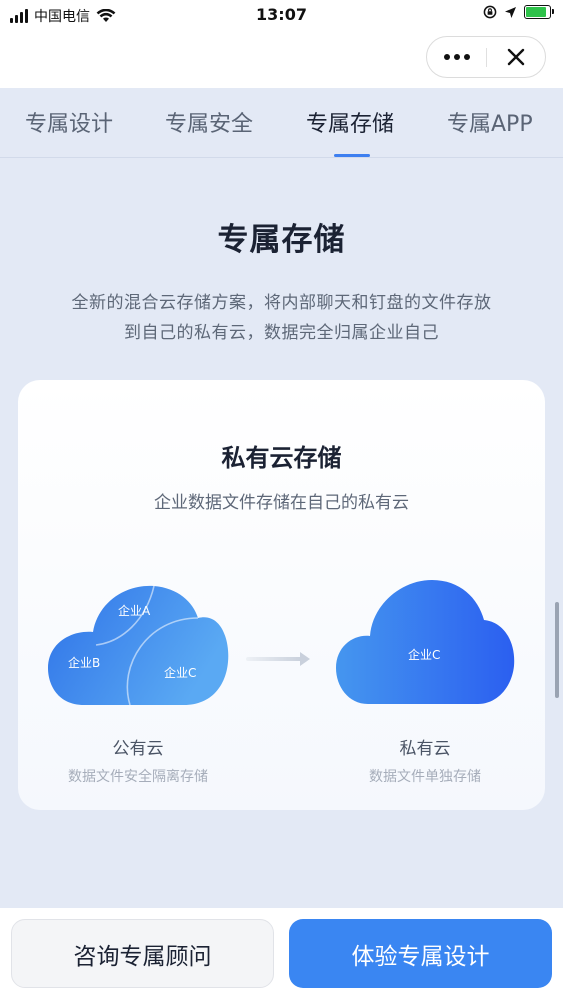  What do you see at coordinates (142, 953) in the screenshot?
I see `consult-advisor-button: 咨询专属顾问` at bounding box center [142, 953].